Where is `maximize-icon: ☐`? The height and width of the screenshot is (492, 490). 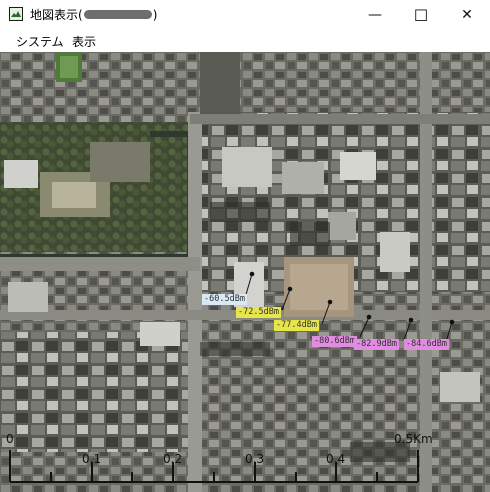
maximize-icon: ☐ is located at coordinates (421, 15).